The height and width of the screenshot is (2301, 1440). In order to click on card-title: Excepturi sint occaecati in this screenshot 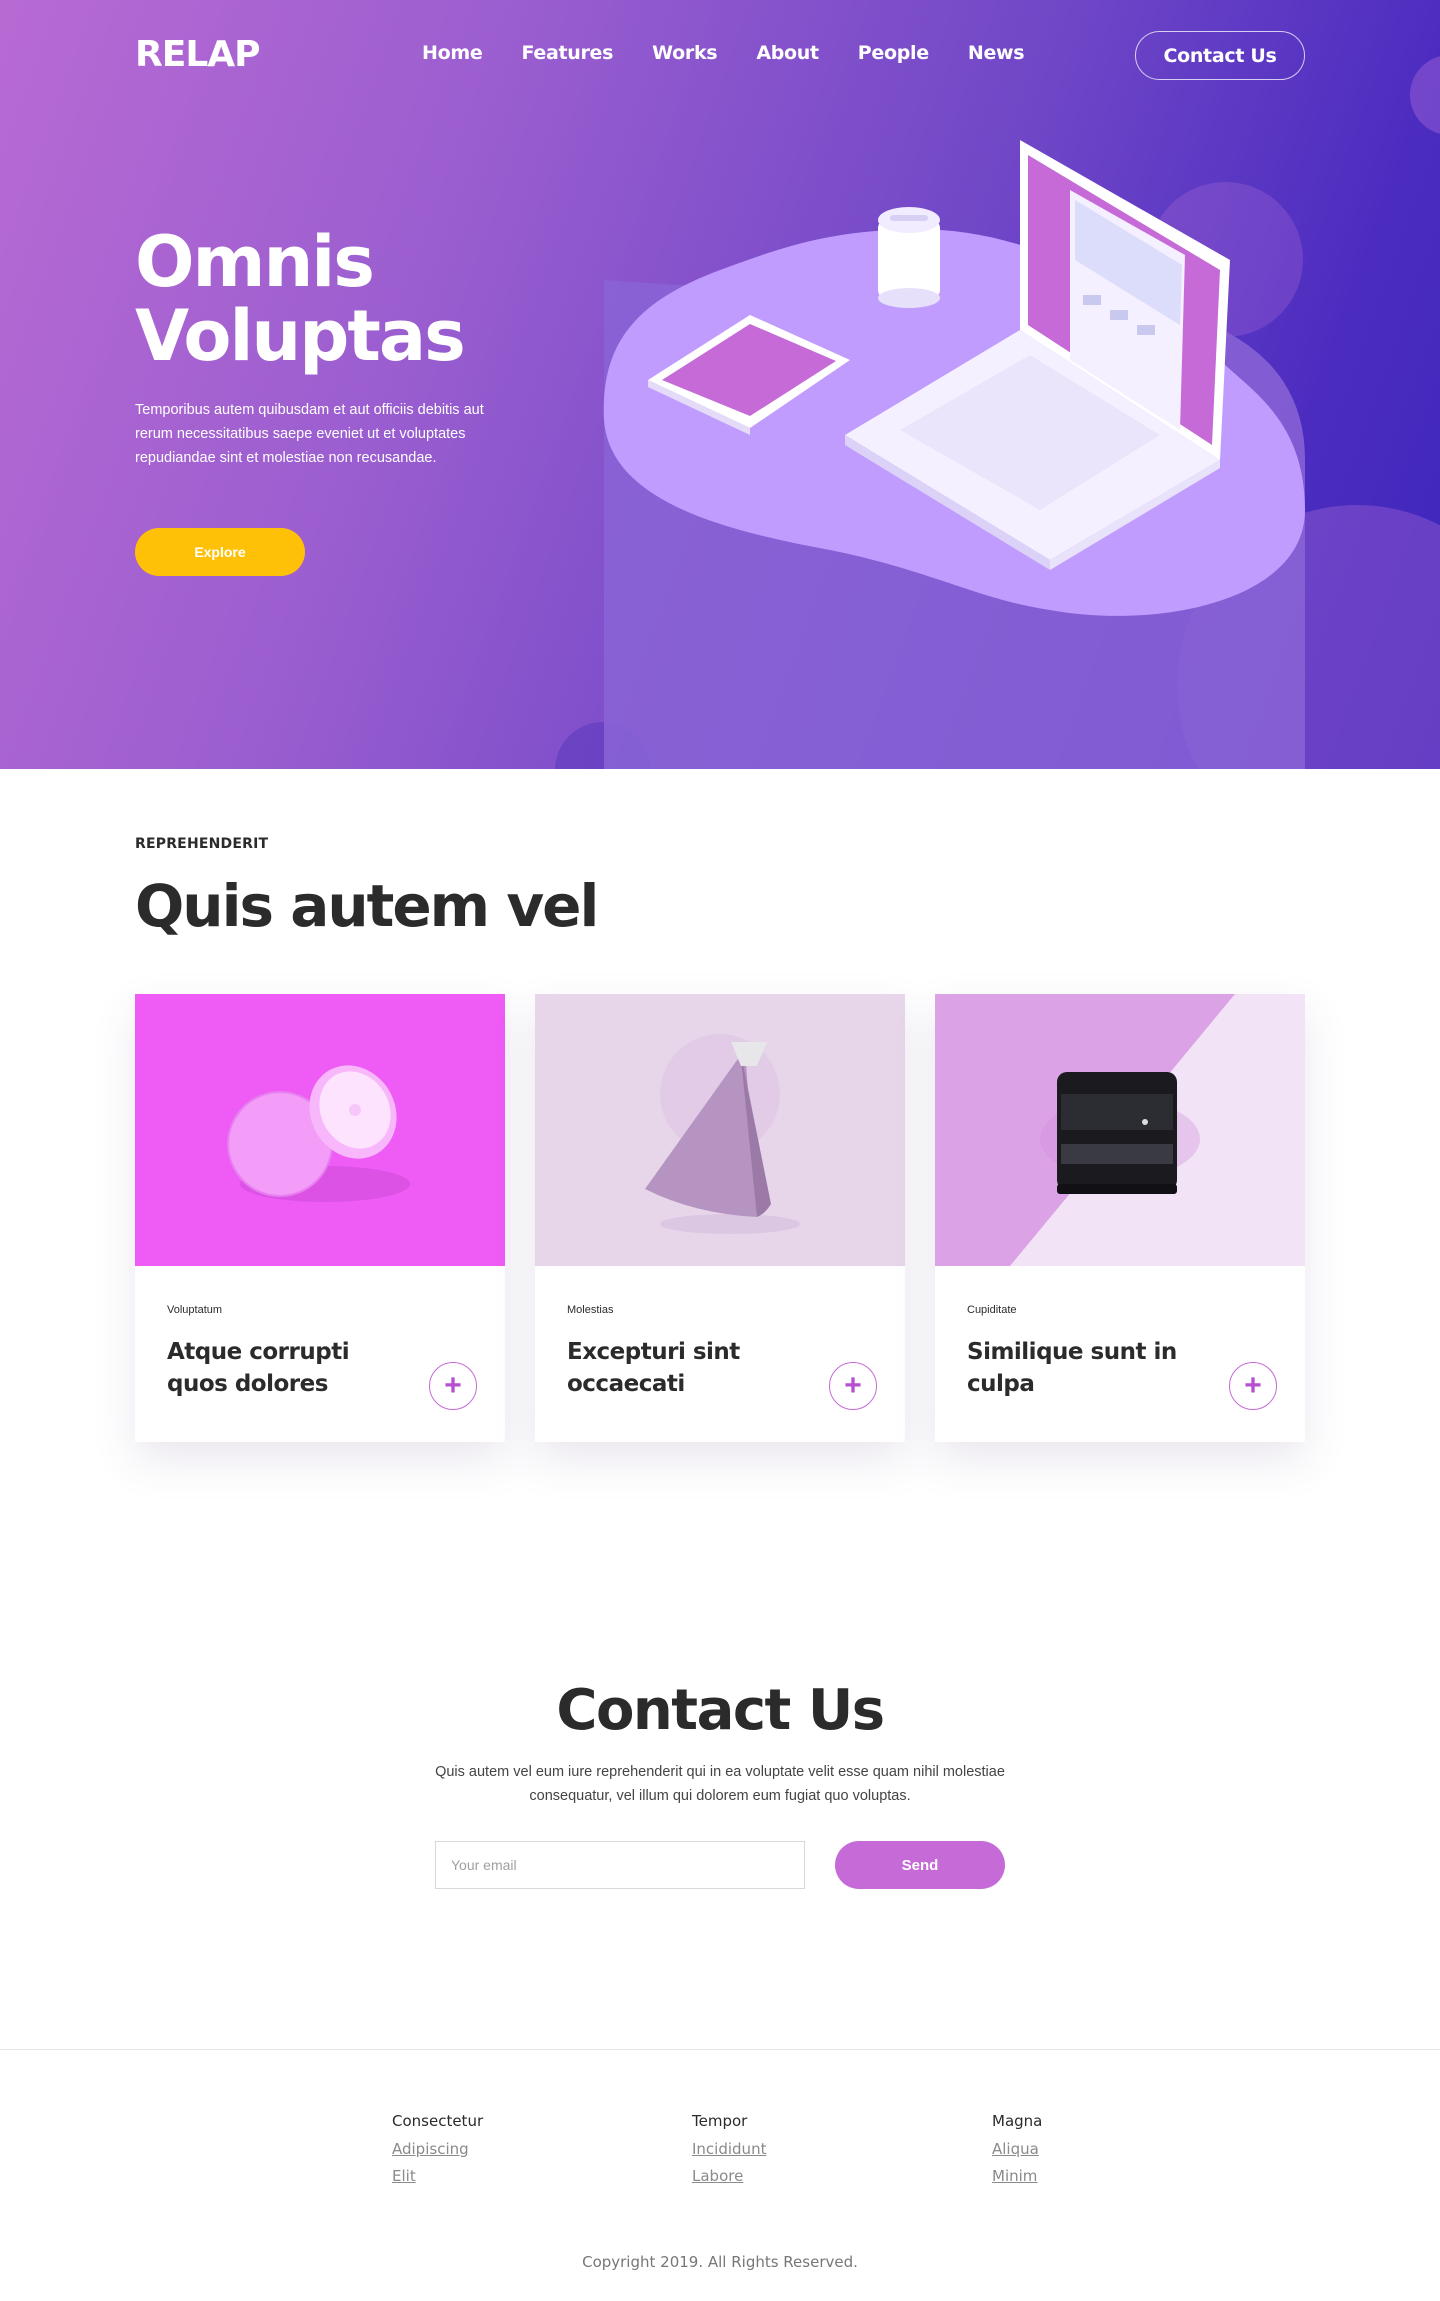, I will do `click(687, 1368)`.